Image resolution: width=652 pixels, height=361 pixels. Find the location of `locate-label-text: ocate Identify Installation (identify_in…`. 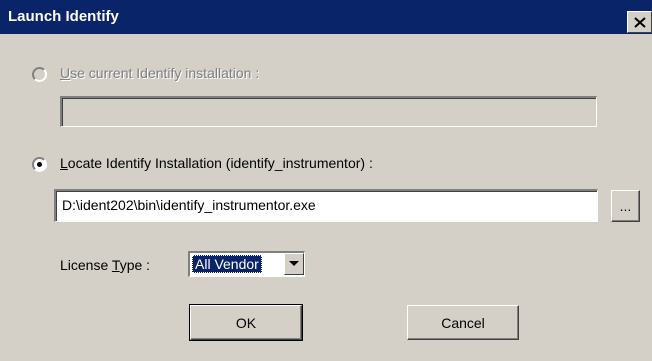

locate-label-text: ocate Identify Installation (identify_in… is located at coordinates (220, 163).